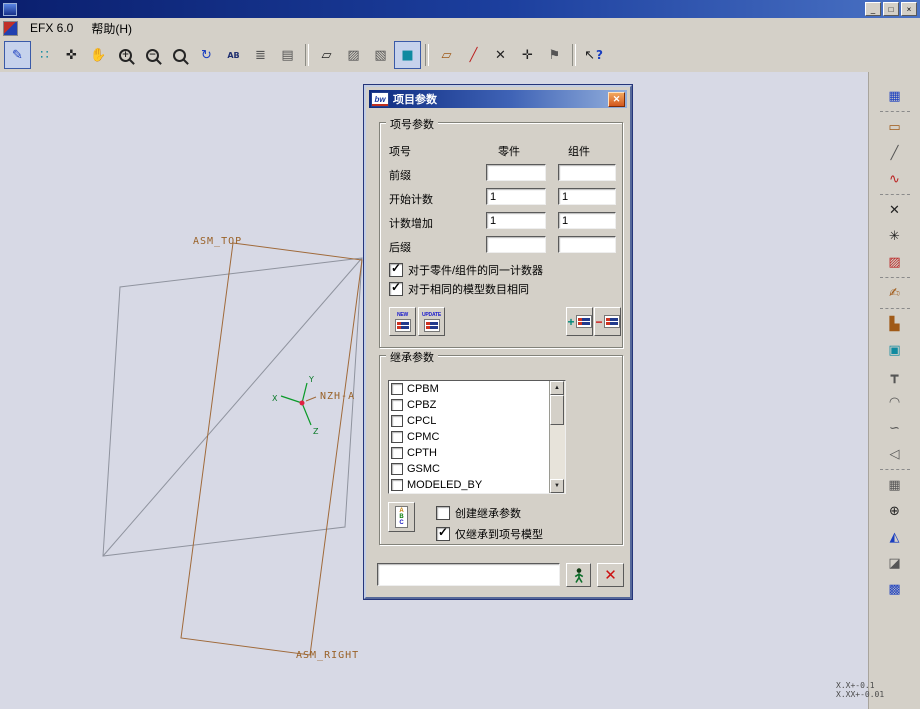 The image size is (920, 709). I want to click on window-maximize-button: □, so click(891, 9).